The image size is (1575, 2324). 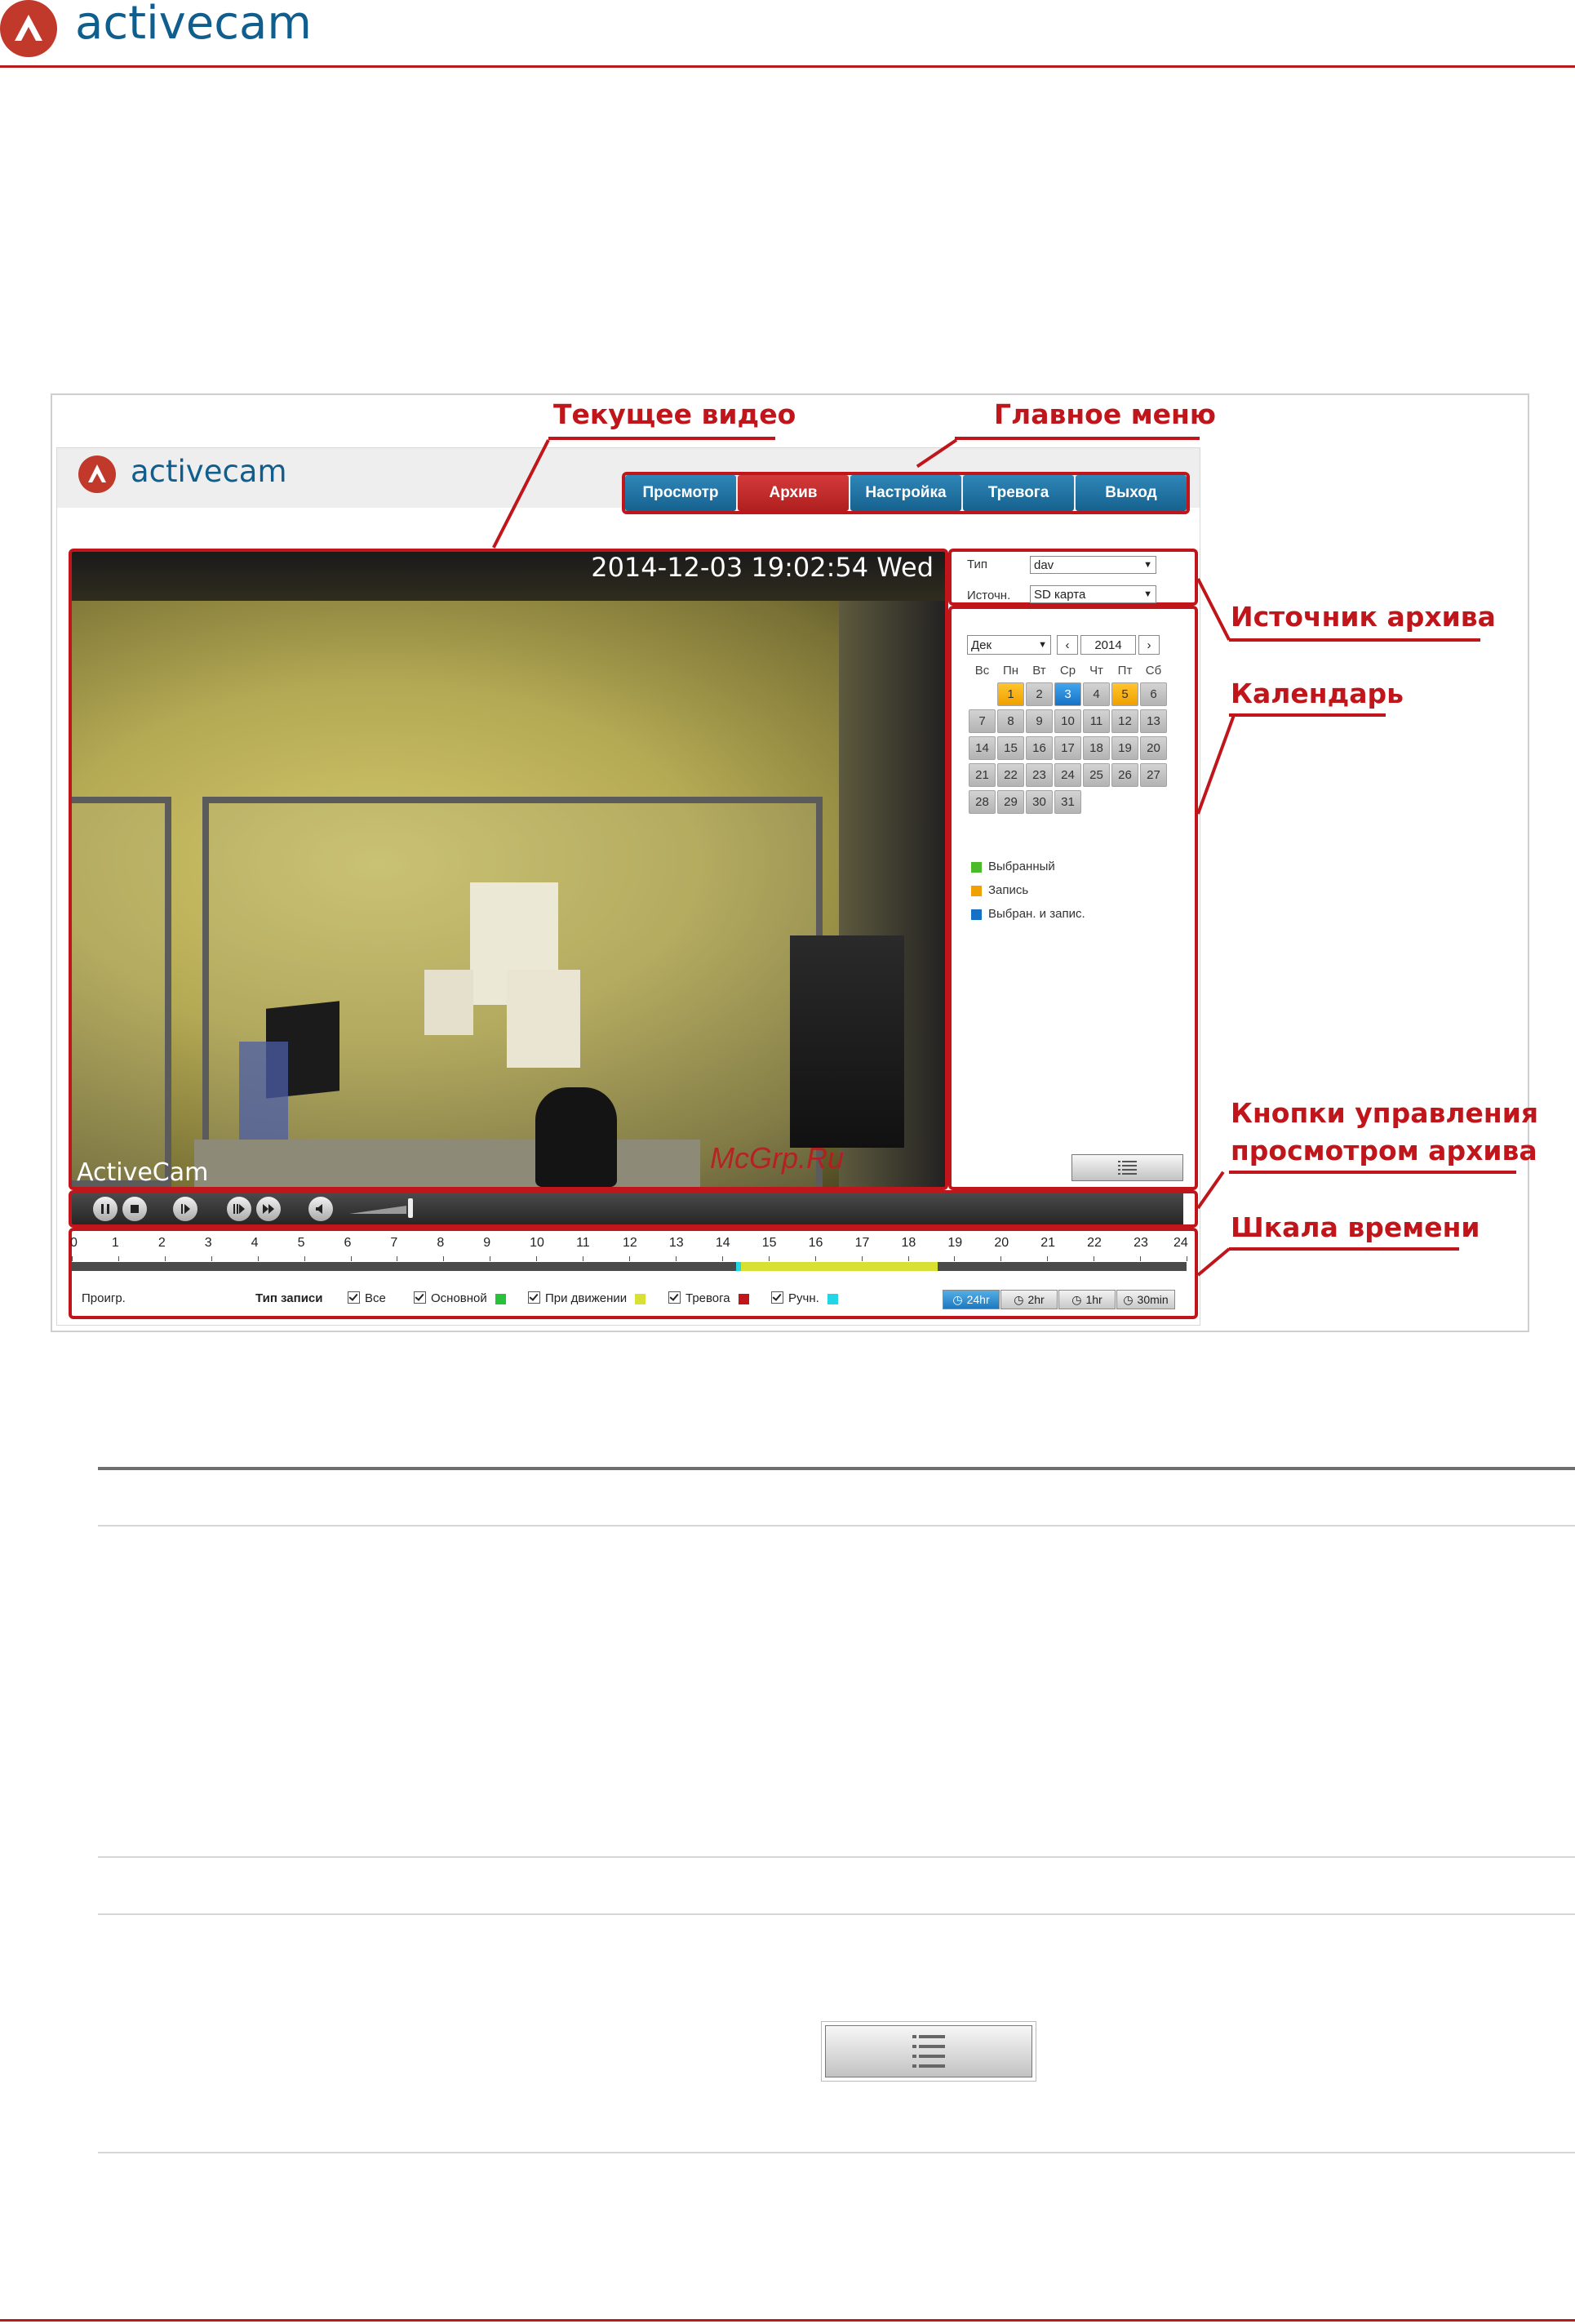 I want to click on calendar-day: 28, so click(x=982, y=802).